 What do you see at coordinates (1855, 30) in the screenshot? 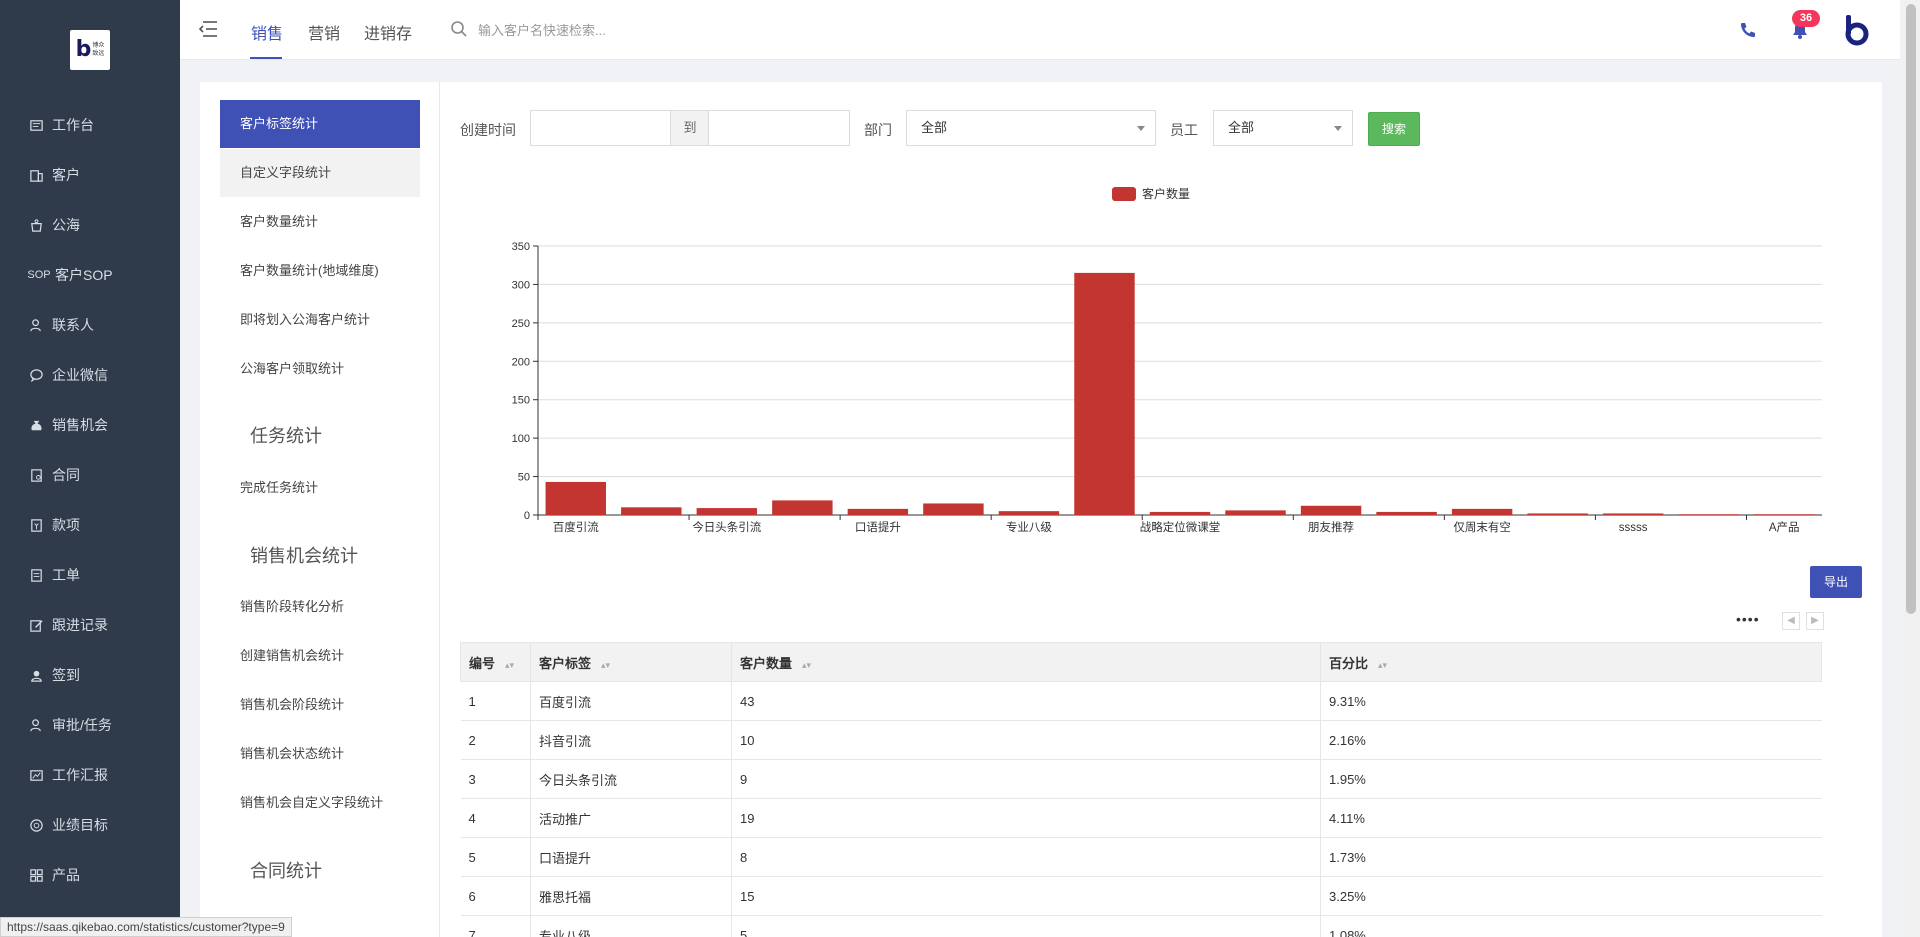
I see `user-avatar` at bounding box center [1855, 30].